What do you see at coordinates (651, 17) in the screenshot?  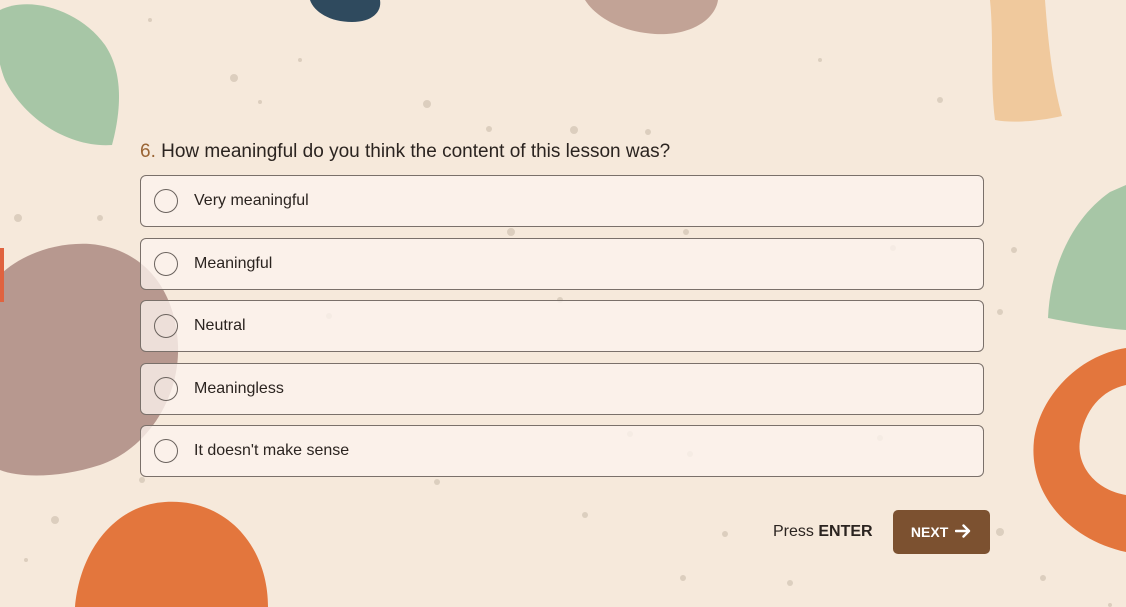 I see `mauve-blob-top-shape` at bounding box center [651, 17].